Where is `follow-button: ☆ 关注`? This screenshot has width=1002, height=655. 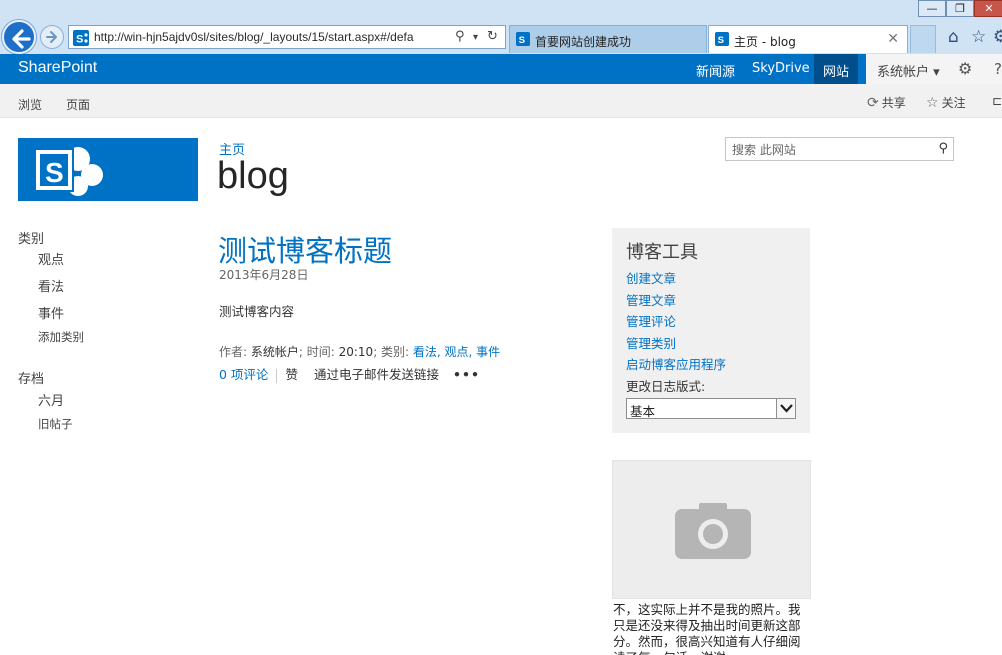 follow-button: ☆ 关注 is located at coordinates (946, 102).